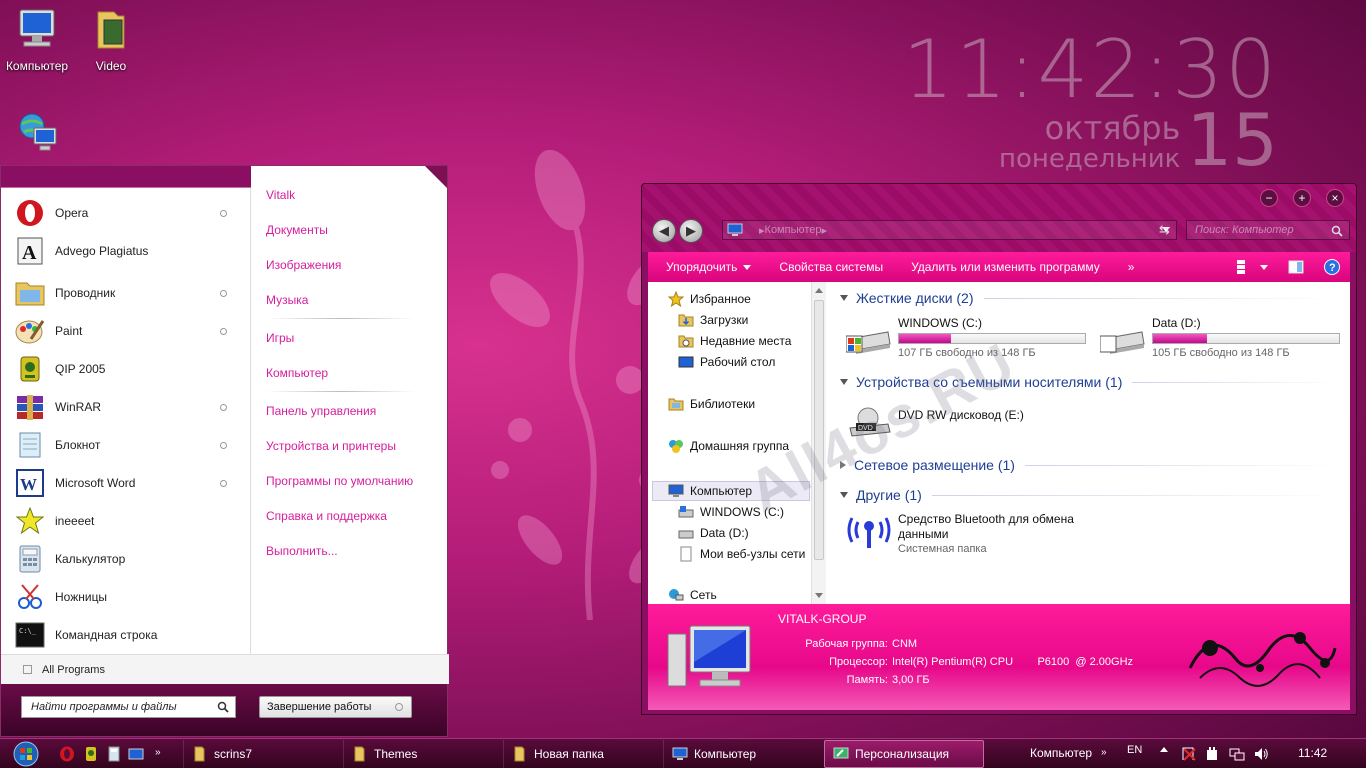 The image size is (1366, 768). What do you see at coordinates (746, 341) in the screenshot?
I see `nav-label: Недавние места` at bounding box center [746, 341].